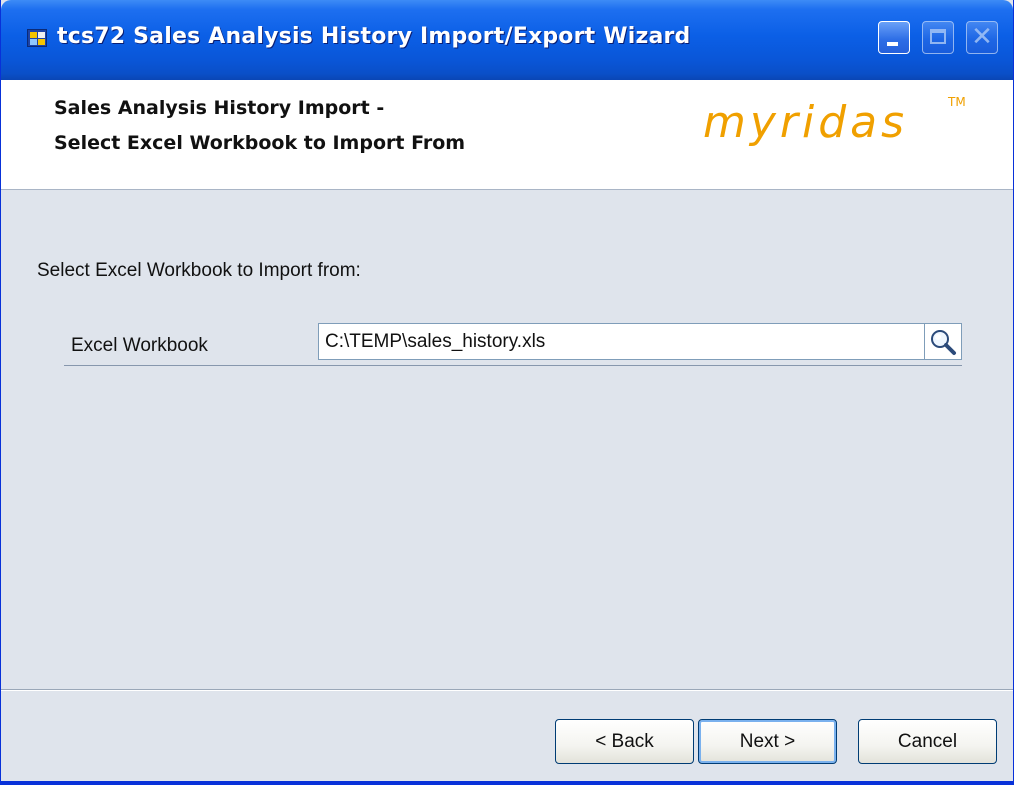 This screenshot has width=1014, height=785. What do you see at coordinates (219, 108) in the screenshot?
I see `header-title-line1: Sales Analysis History Import -` at bounding box center [219, 108].